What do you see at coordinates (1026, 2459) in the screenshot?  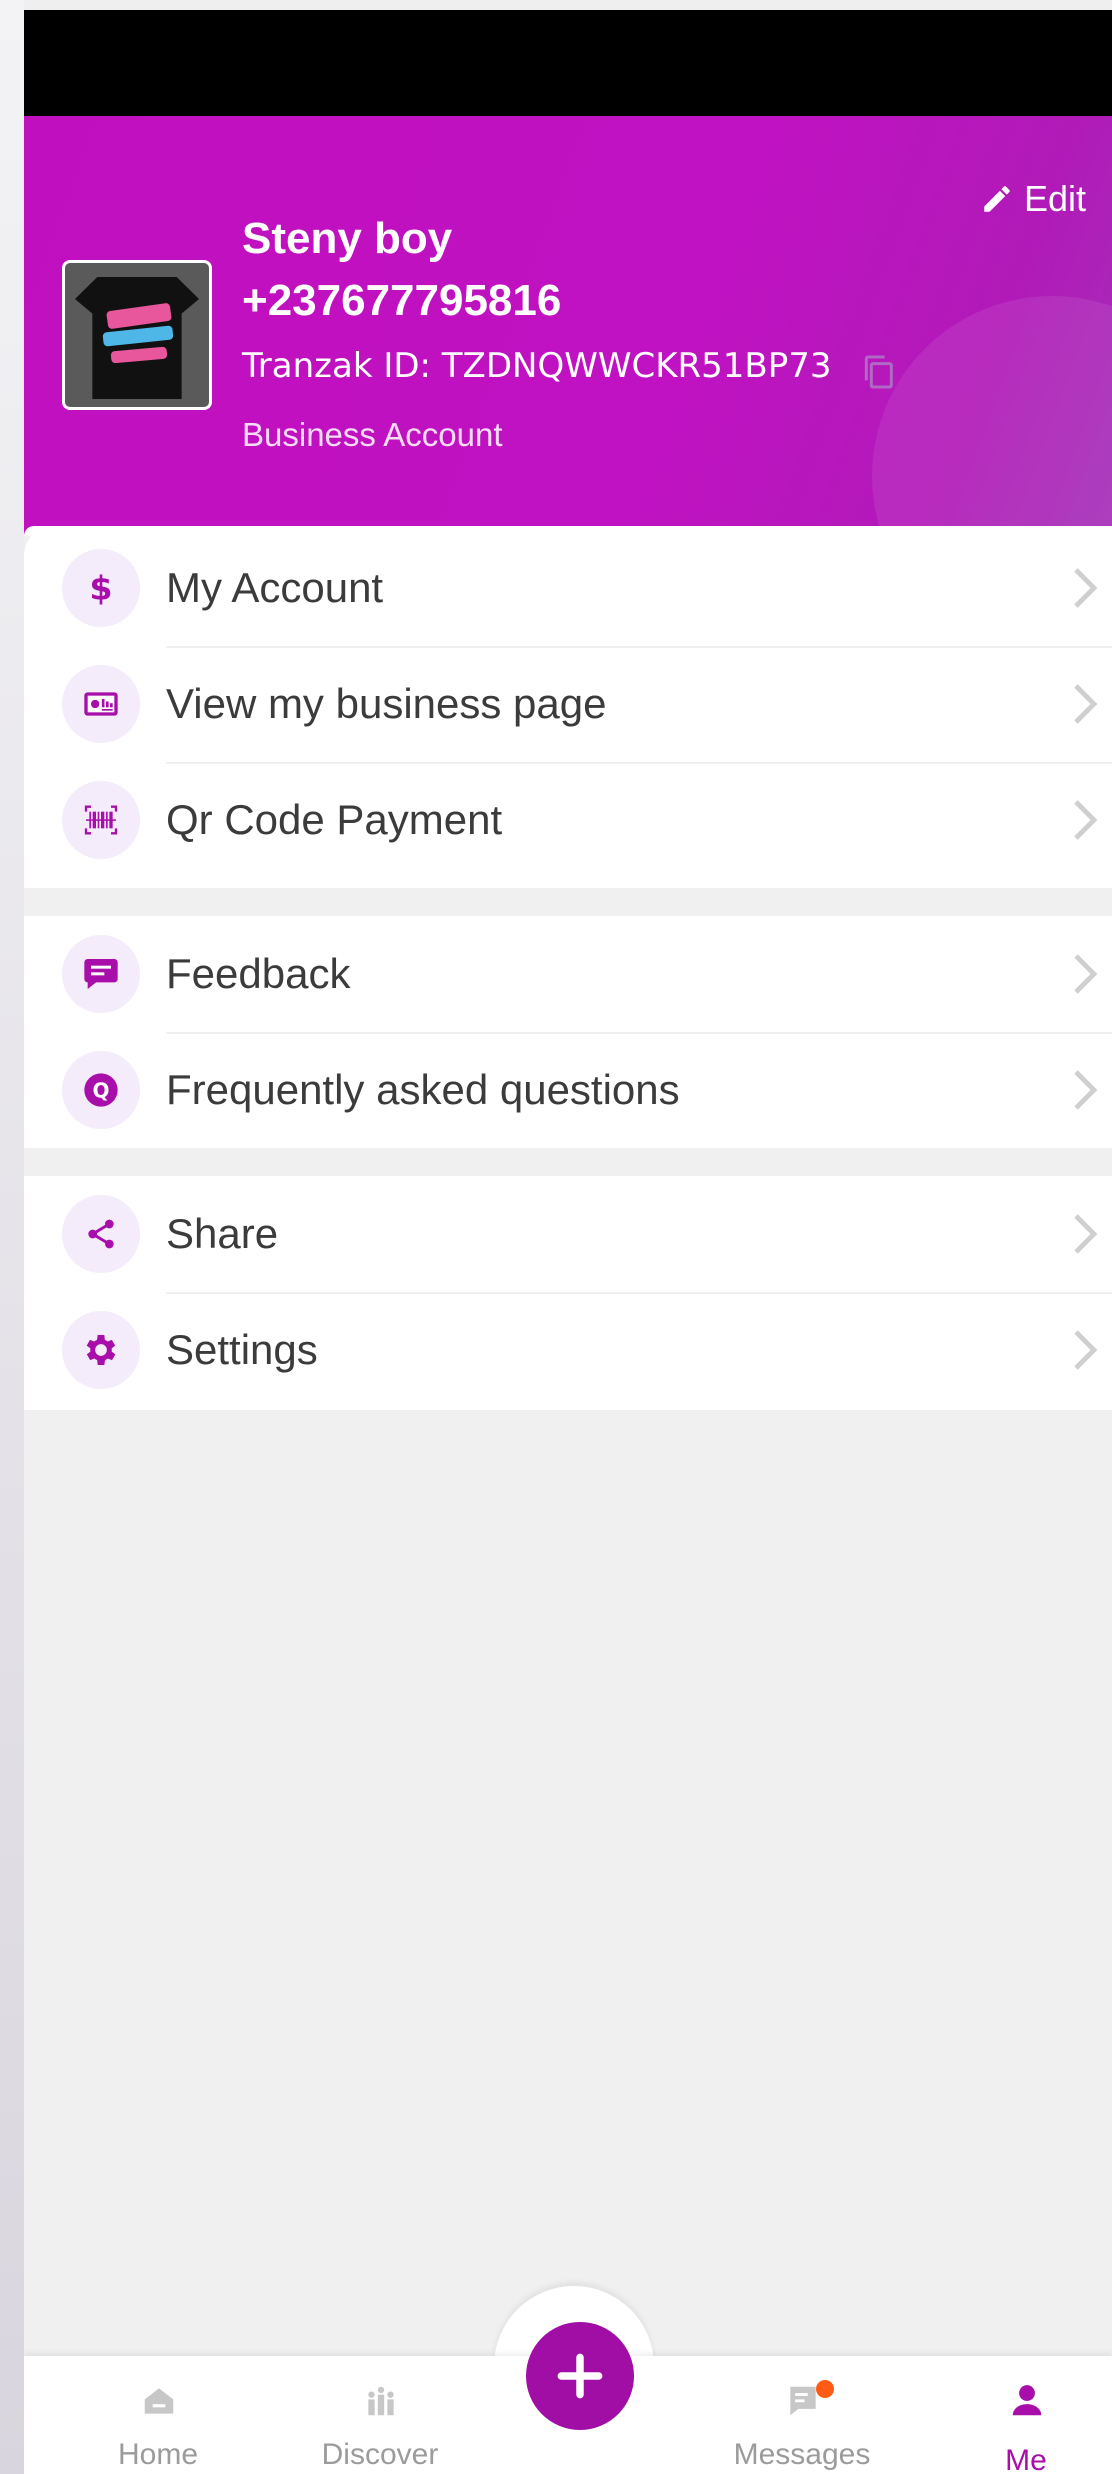 I see `nav-me-label: Me` at bounding box center [1026, 2459].